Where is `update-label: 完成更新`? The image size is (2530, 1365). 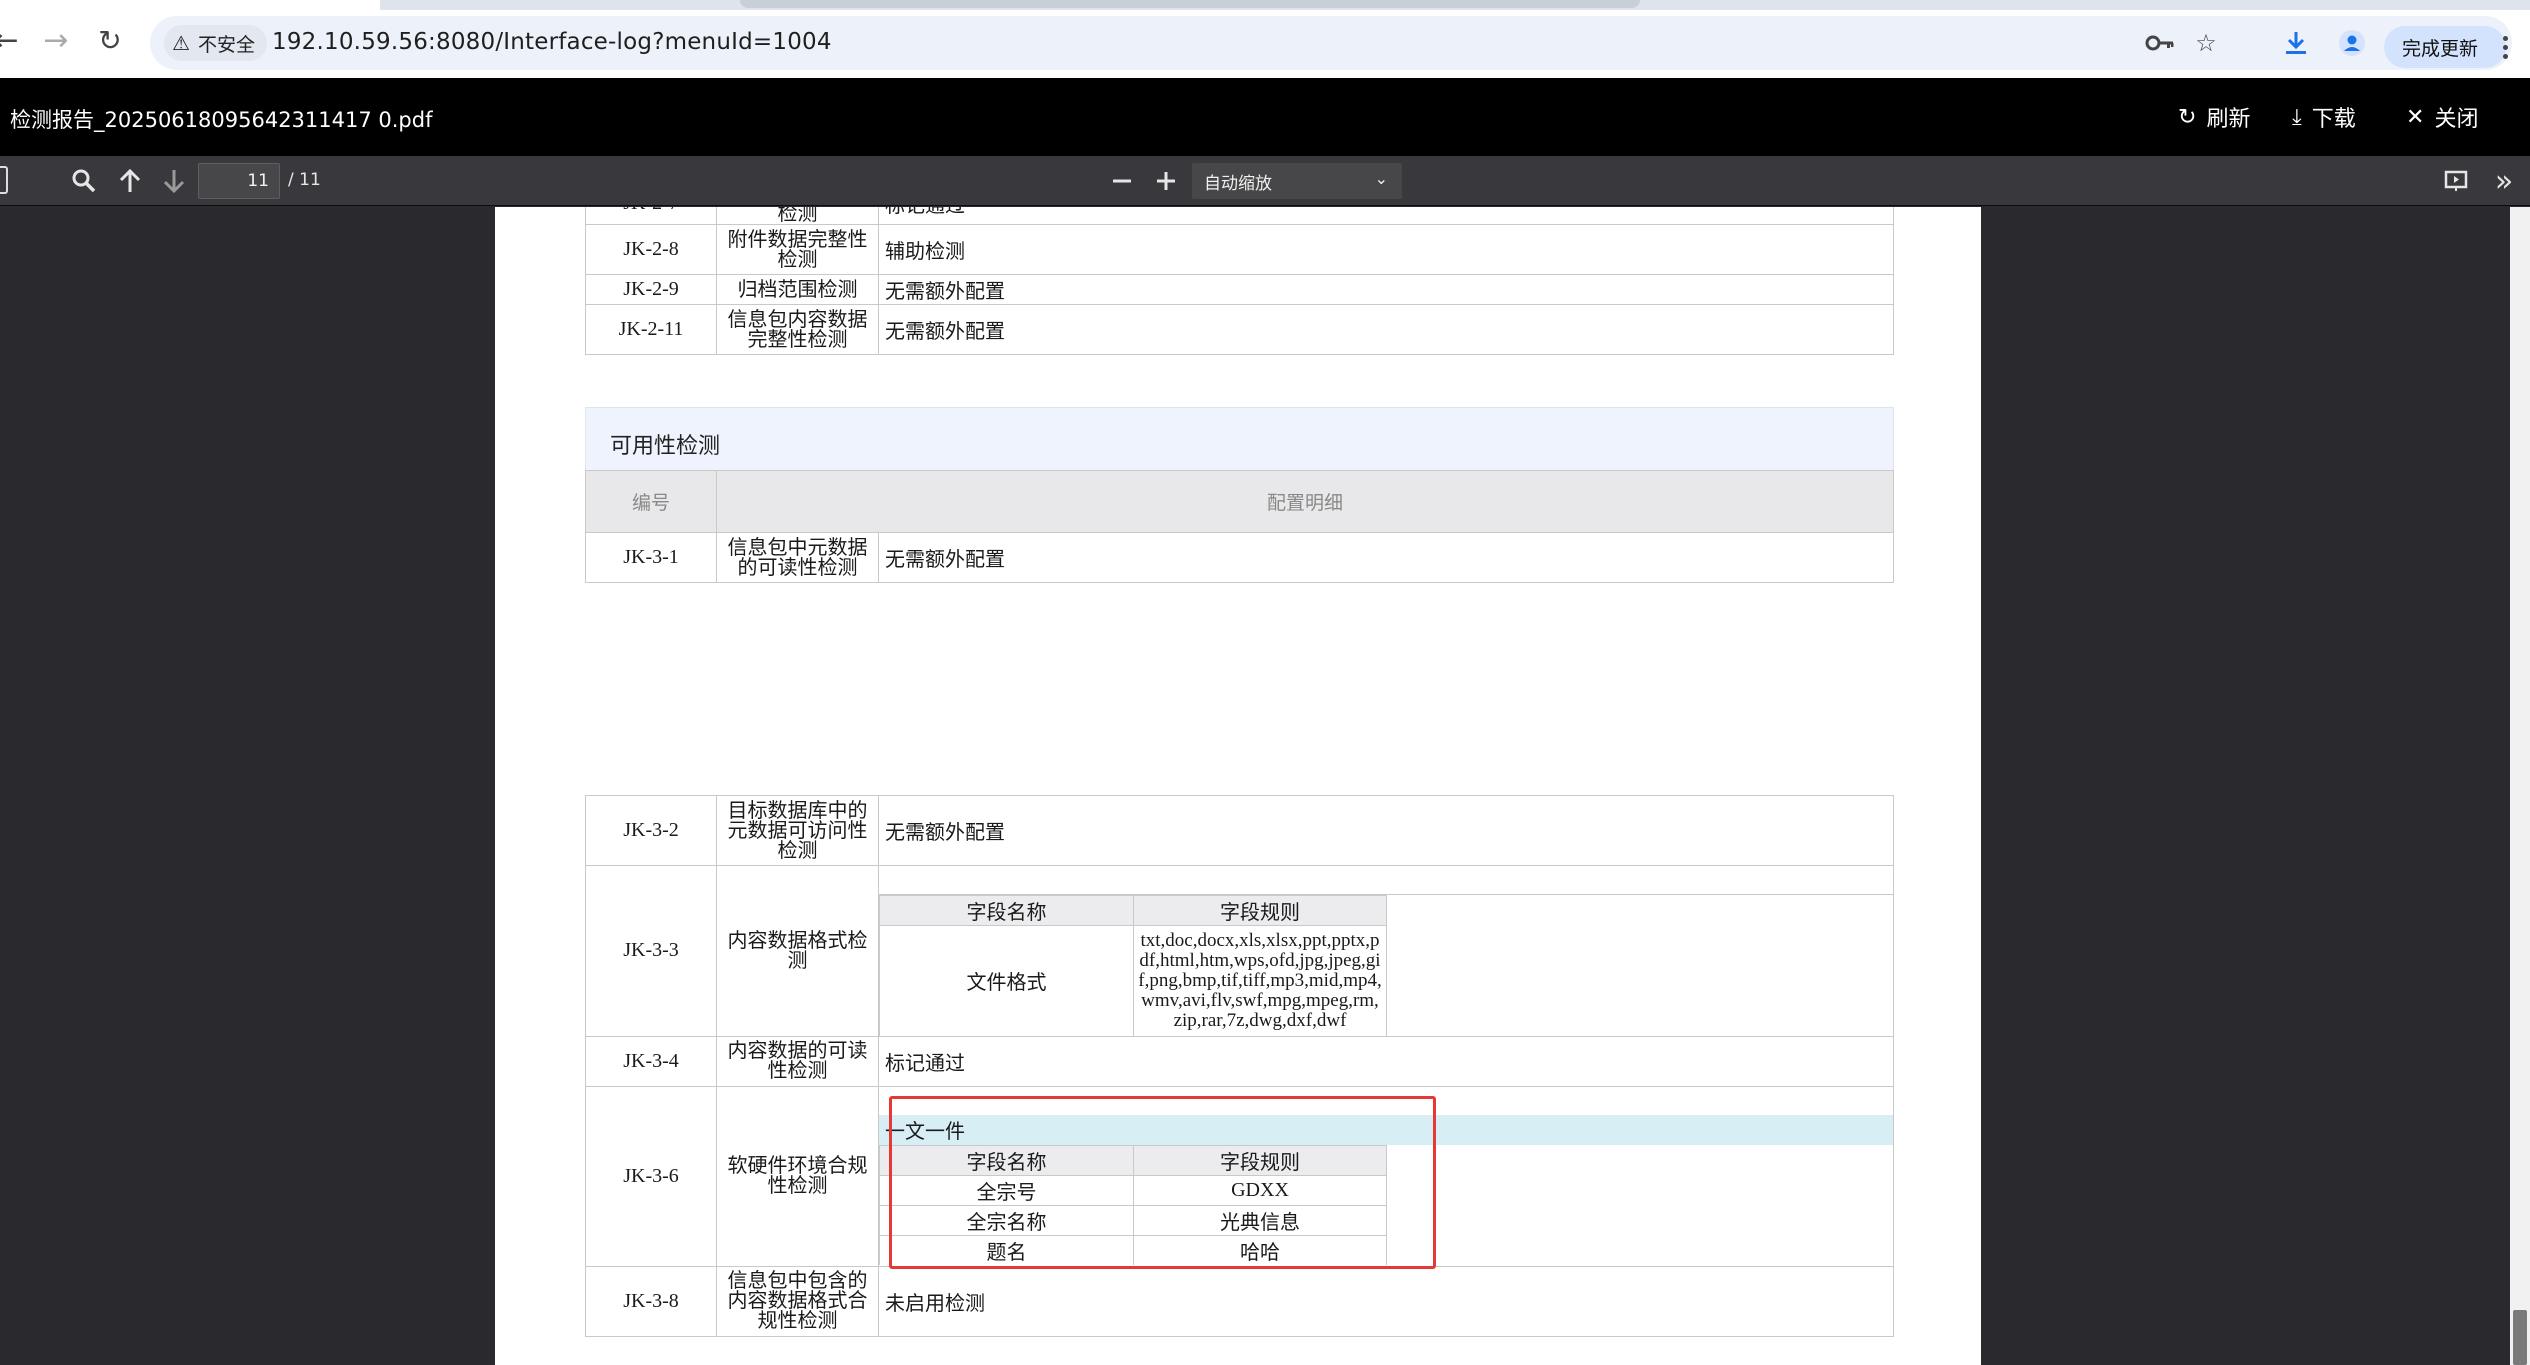
update-label: 完成更新 is located at coordinates (2440, 48).